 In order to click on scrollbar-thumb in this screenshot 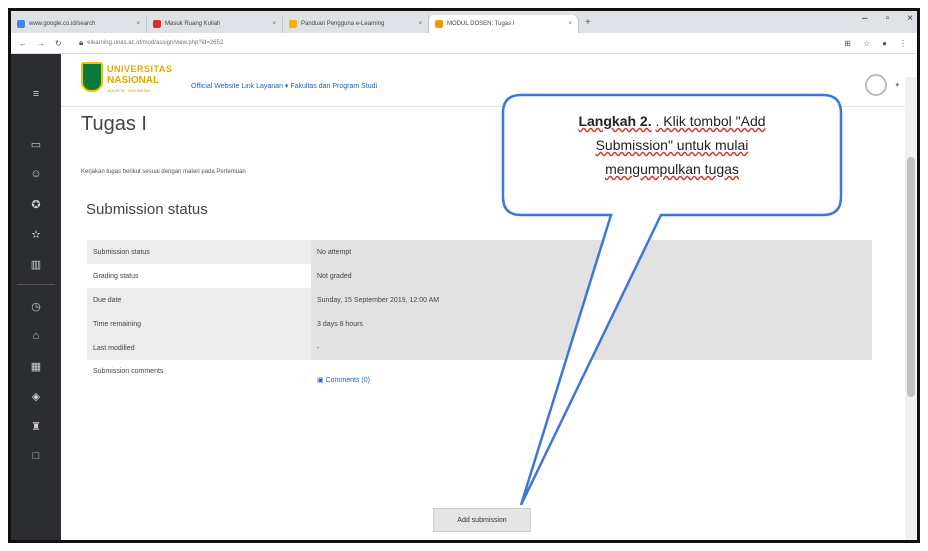, I will do `click(911, 277)`.